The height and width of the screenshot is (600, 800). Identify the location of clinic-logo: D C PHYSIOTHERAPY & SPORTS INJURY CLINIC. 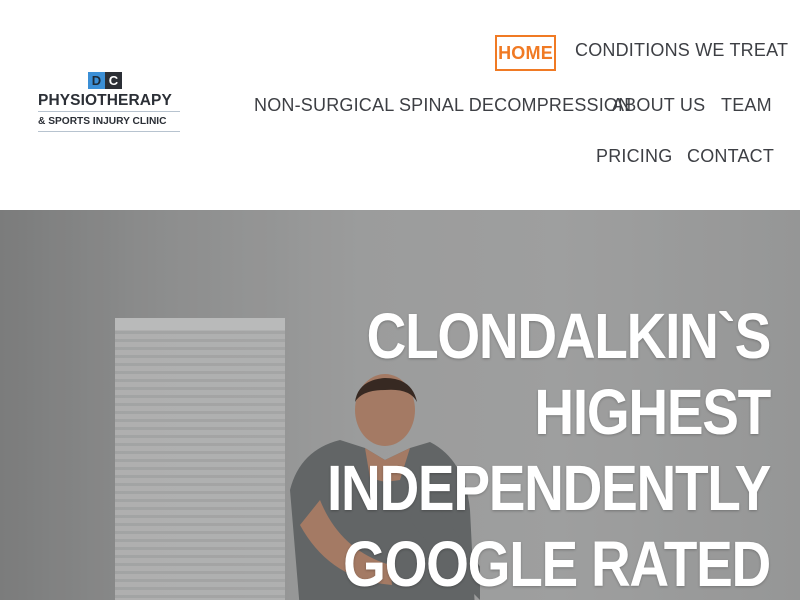
(111, 102).